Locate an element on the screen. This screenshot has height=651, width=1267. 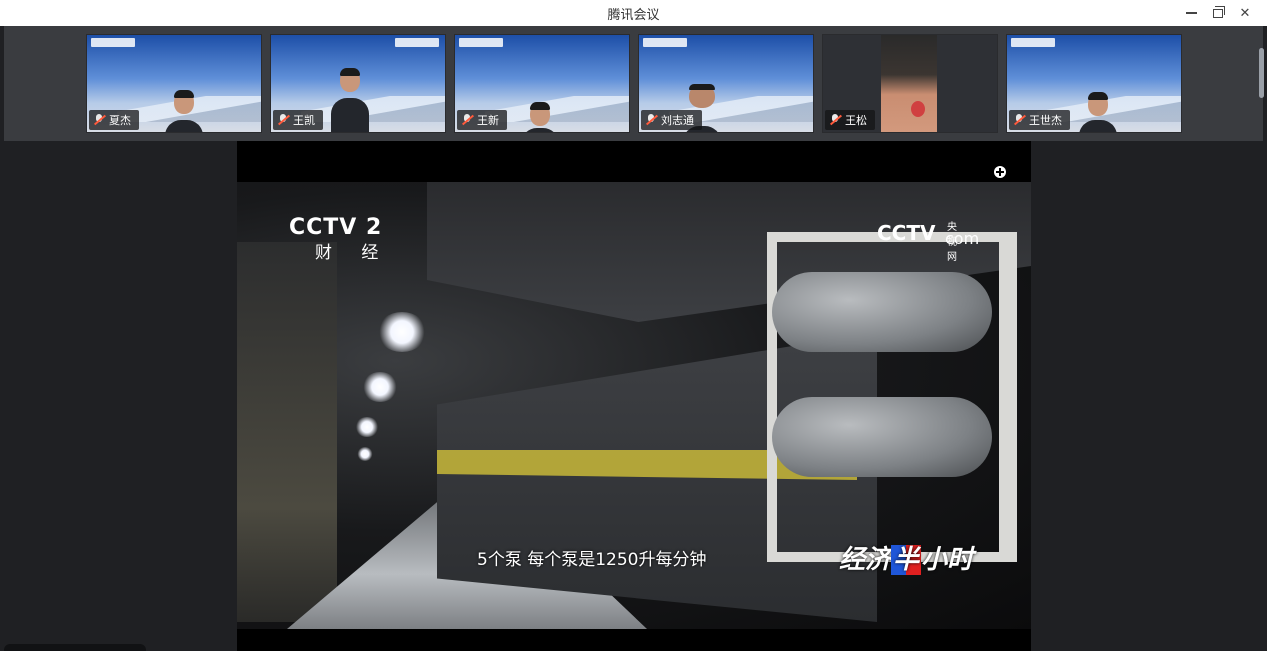
site-logo-com: com is located at coordinates (962, 238).